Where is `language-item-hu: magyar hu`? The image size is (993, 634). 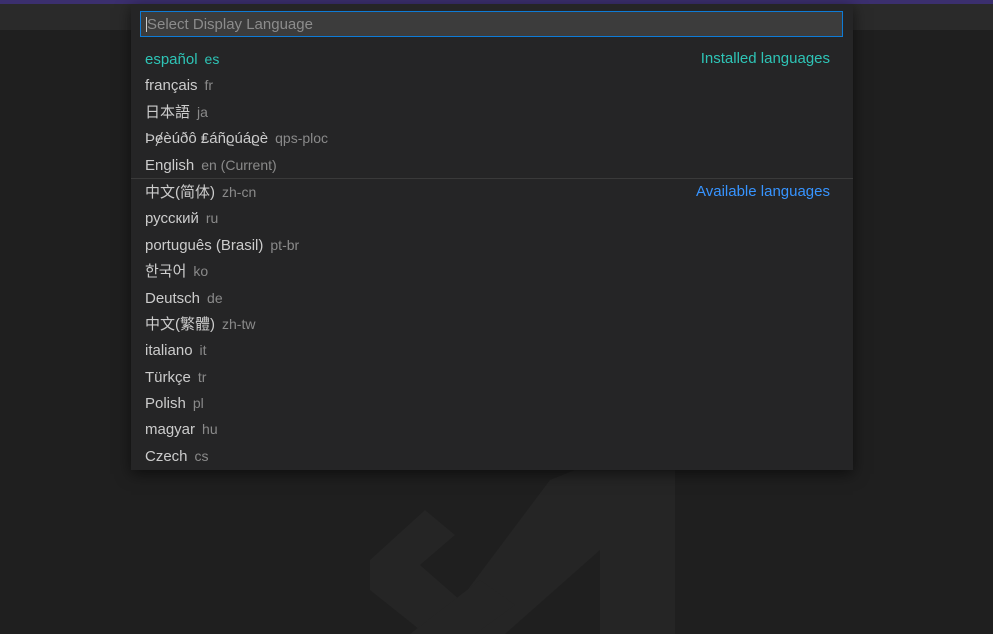
language-item-hu: magyar hu is located at coordinates (492, 429).